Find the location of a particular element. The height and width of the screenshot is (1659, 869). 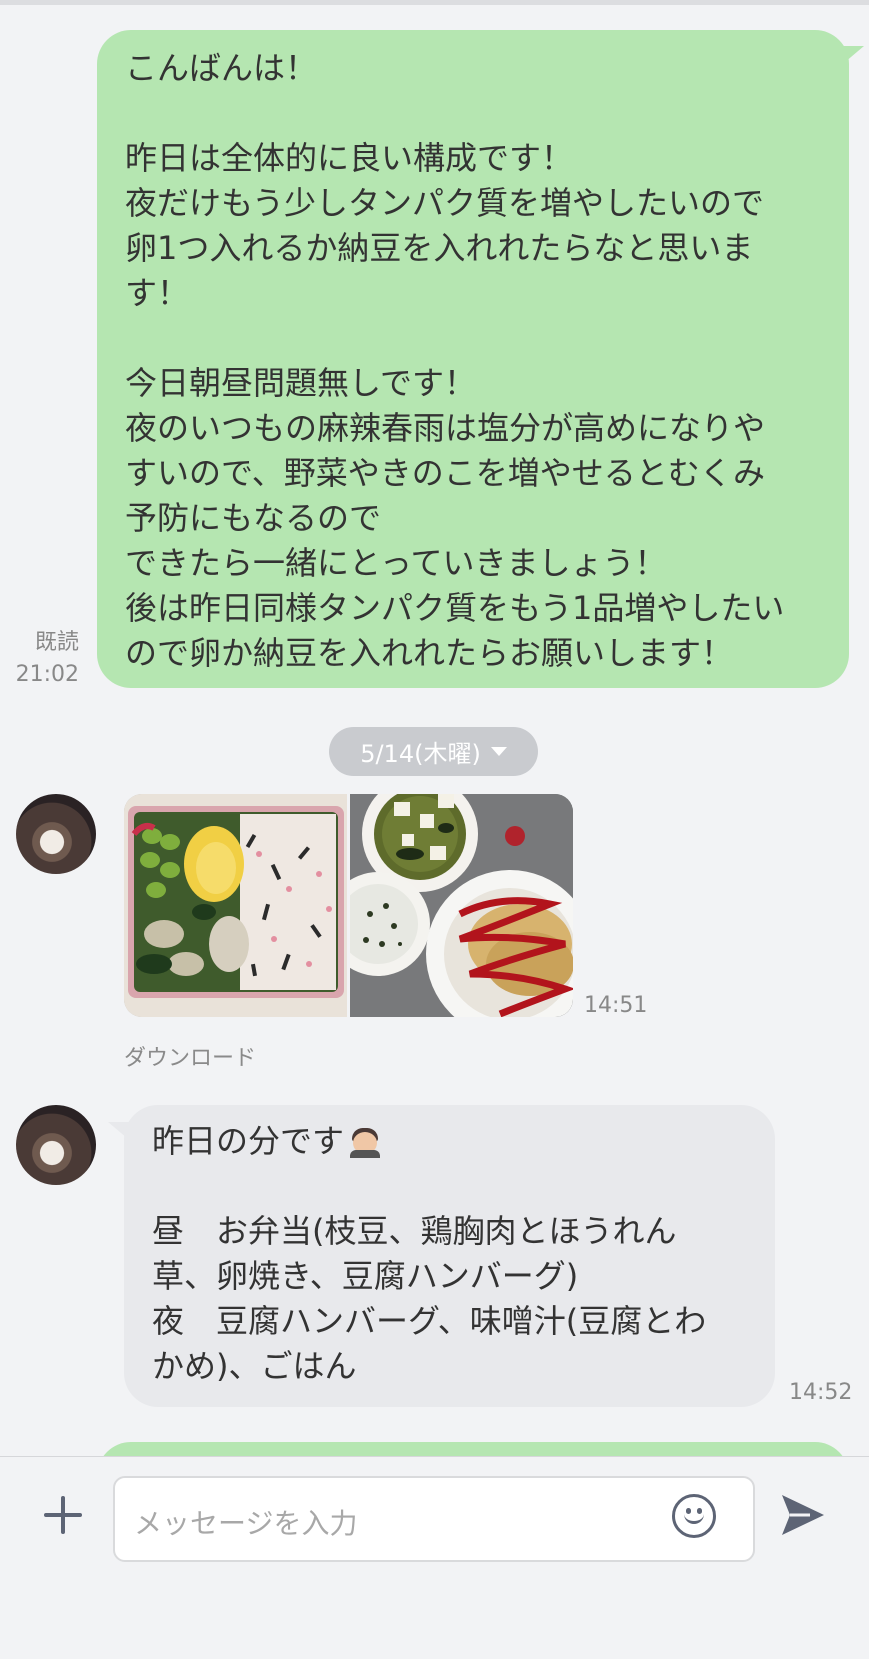

download-link: ダウンロード is located at coordinates (190, 1056).